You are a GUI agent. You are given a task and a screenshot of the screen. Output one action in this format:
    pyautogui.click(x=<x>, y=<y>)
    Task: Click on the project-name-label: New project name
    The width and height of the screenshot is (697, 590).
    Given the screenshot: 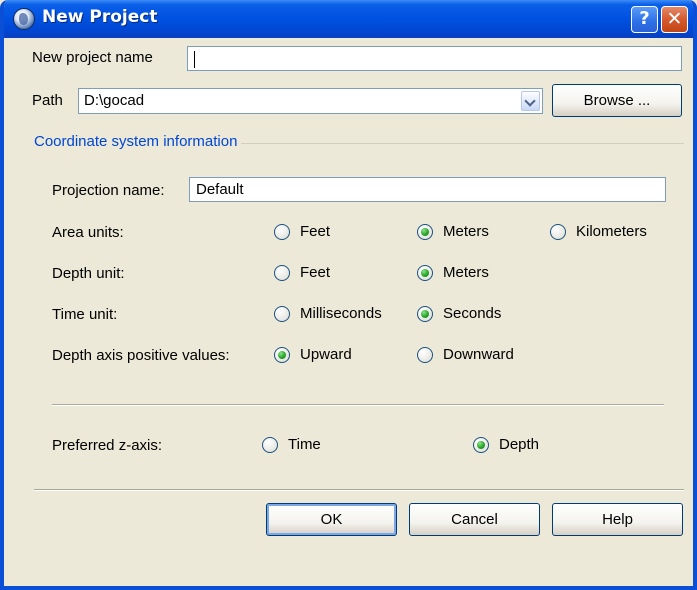 What is the action you would take?
    pyautogui.click(x=92, y=57)
    